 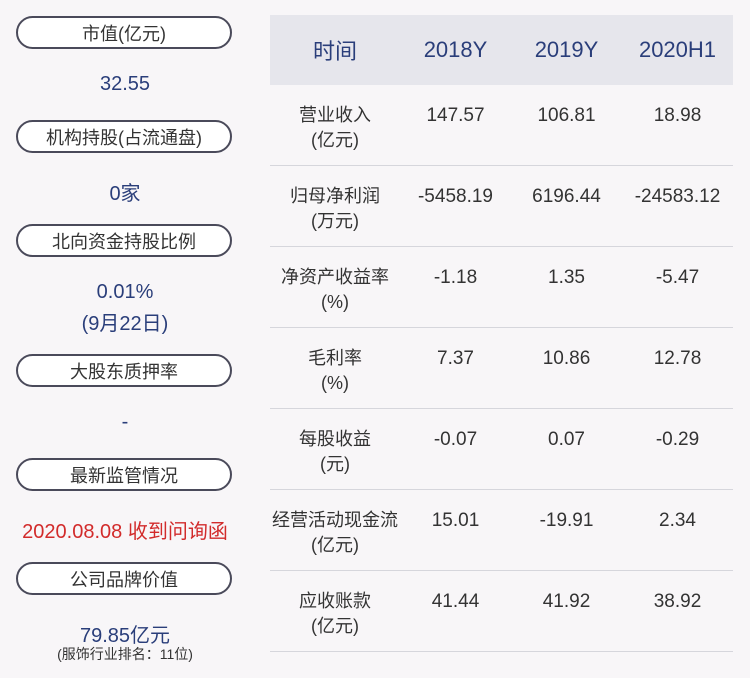 What do you see at coordinates (124, 474) in the screenshot?
I see `regulation-label: 最新监管情况` at bounding box center [124, 474].